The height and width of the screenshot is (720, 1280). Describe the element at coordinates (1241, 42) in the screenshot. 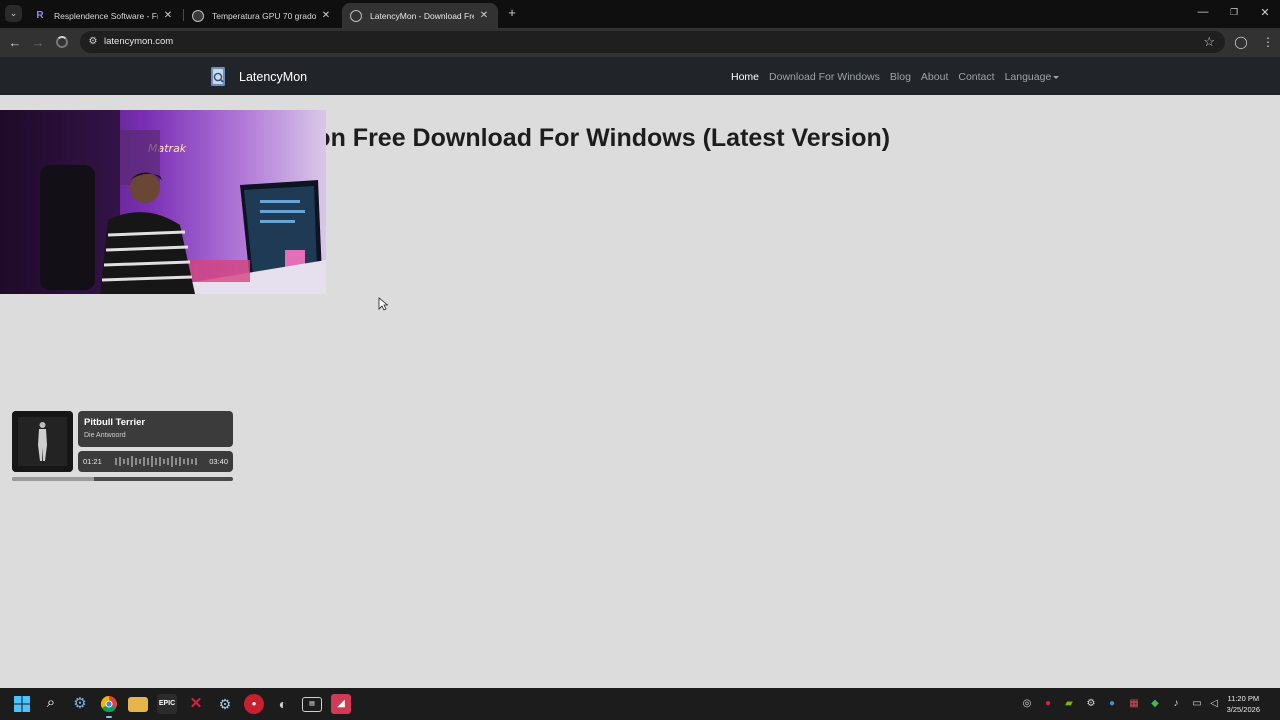

I see `profile-icon: ◯` at that location.